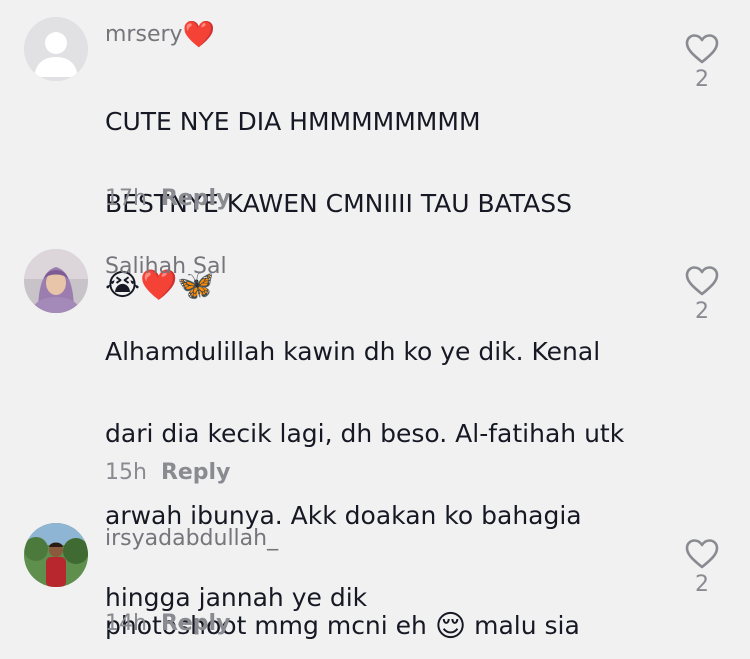 The height and width of the screenshot is (659, 750). Describe the element at coordinates (126, 623) in the screenshot. I see `comment-time: 14h` at that location.